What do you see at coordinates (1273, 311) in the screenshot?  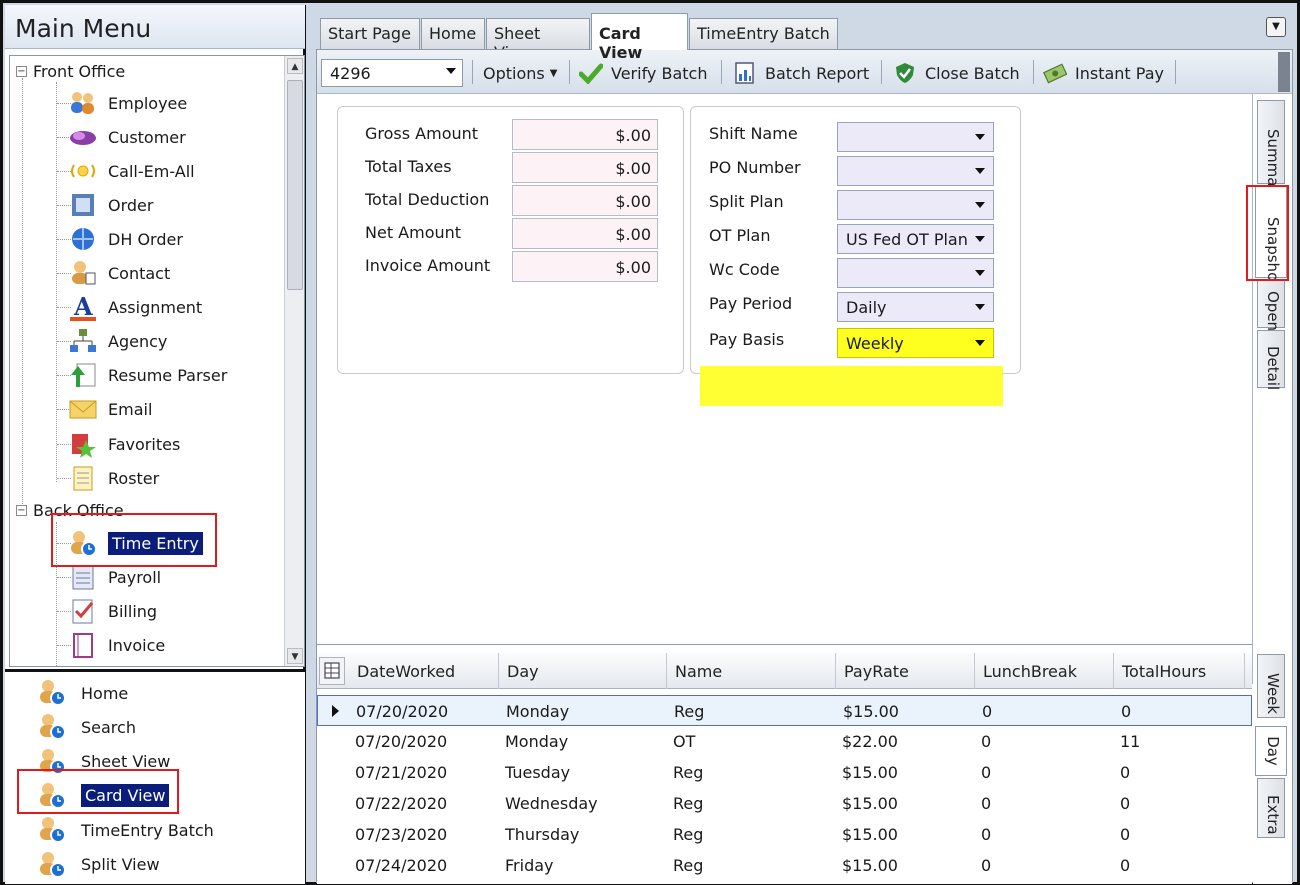 I see `side-tab-label: Open` at bounding box center [1273, 311].